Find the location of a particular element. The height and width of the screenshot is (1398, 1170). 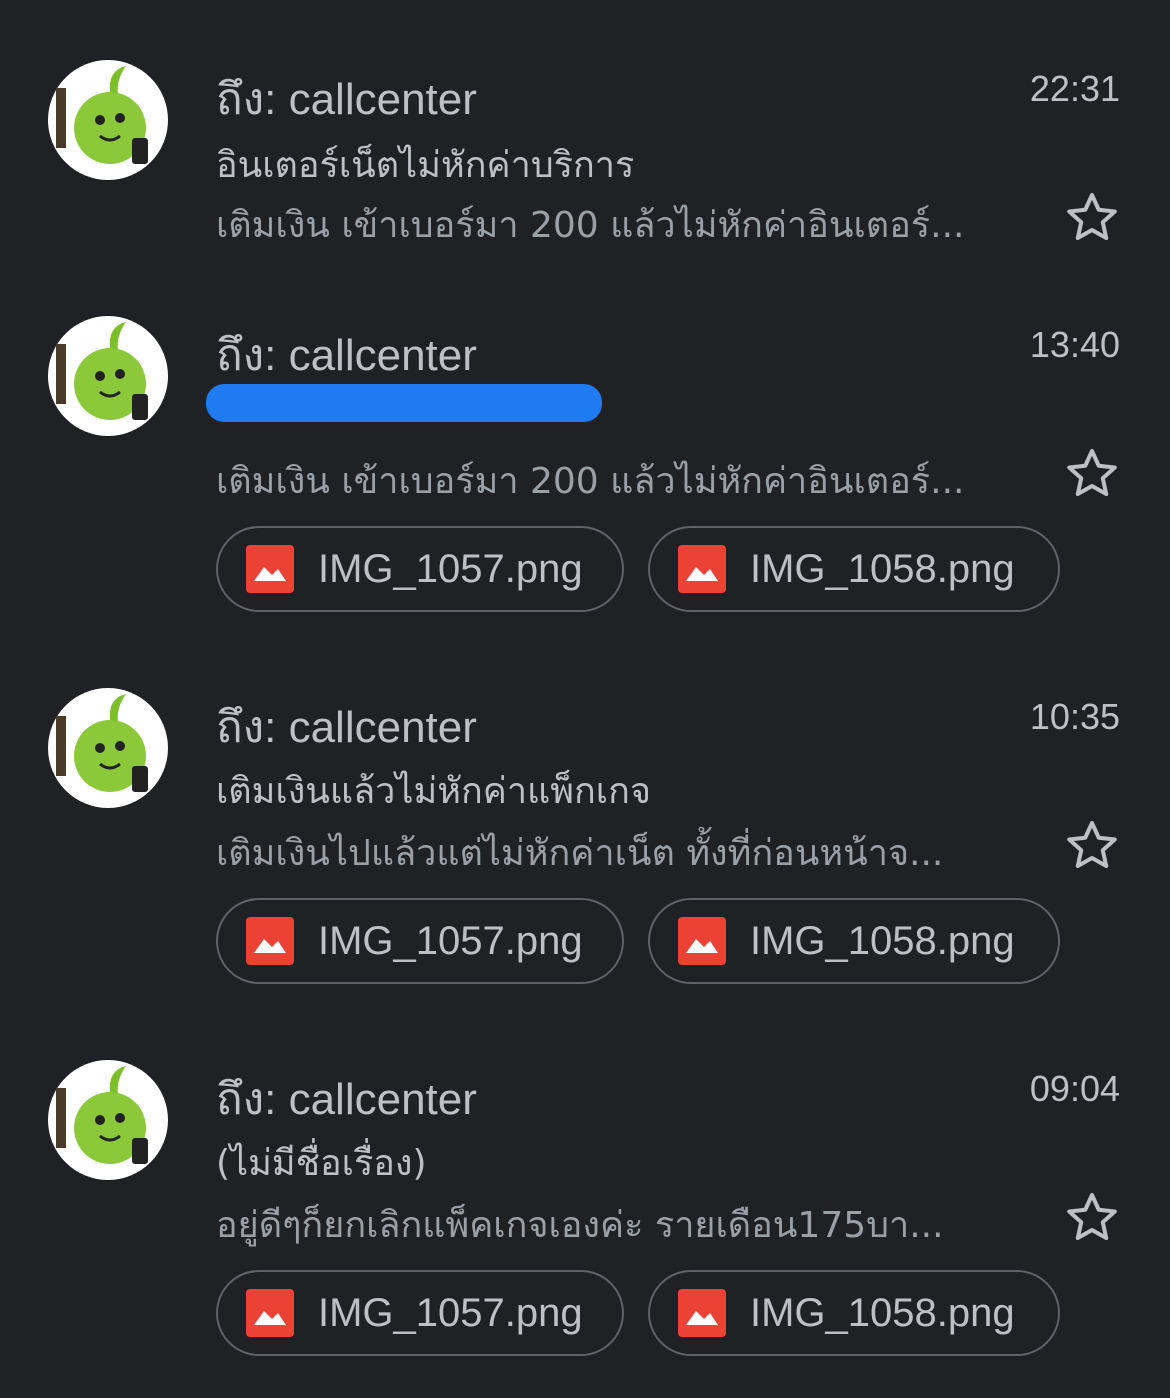

email-time: 09:04 is located at coordinates (1074, 1088).